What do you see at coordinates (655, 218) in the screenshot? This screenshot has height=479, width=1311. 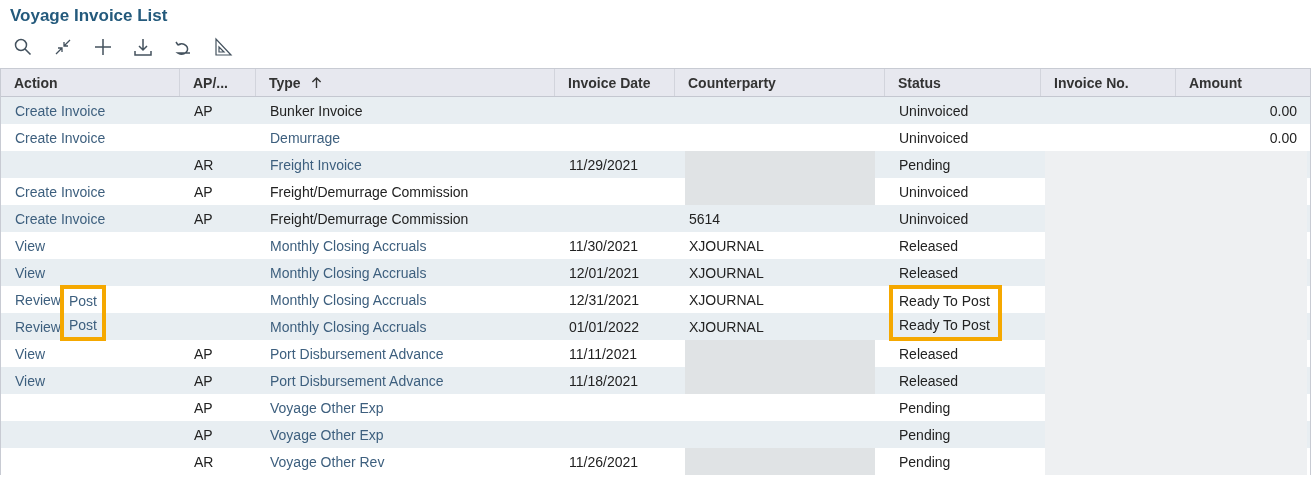 I see `table-row: Create Invoice AP Freight/Demurrage Commission 5614 Uninvoiced` at bounding box center [655, 218].